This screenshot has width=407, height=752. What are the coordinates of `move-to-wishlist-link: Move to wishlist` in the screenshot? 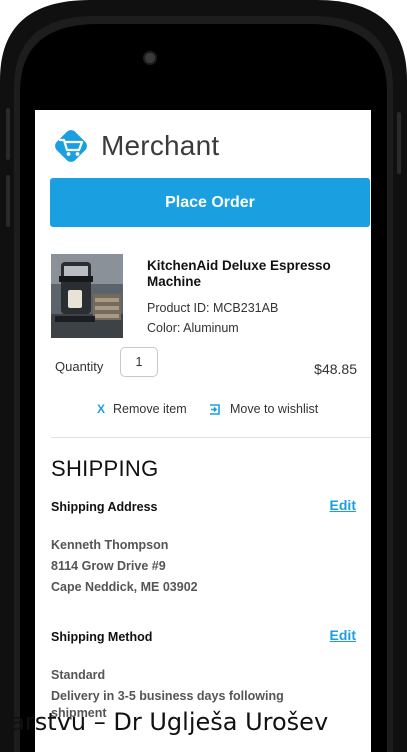 It's located at (263, 409).